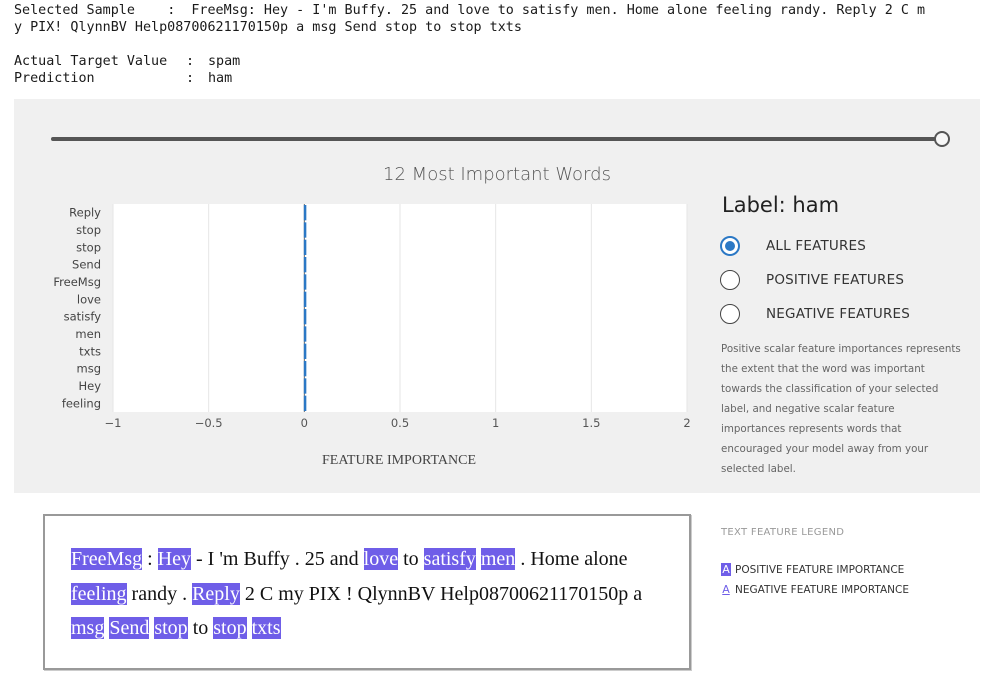 This screenshot has width=990, height=679. Describe the element at coordinates (83, 317) in the screenshot. I see `y-tick-label: satisfy` at that location.